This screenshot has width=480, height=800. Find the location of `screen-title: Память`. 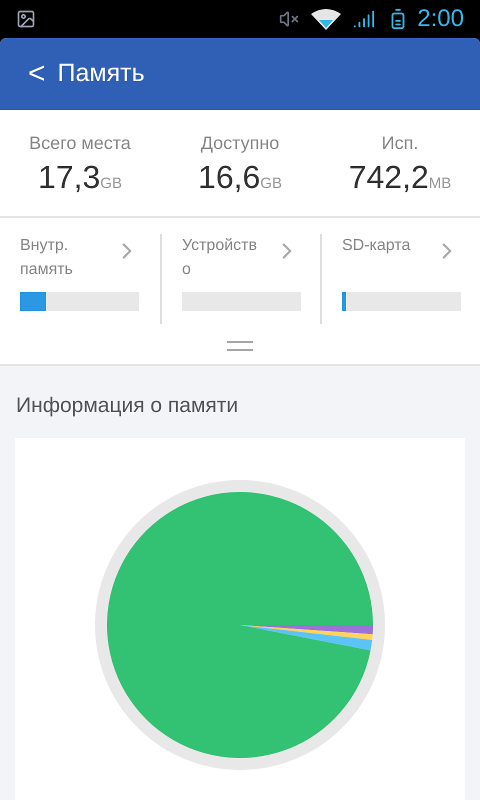

screen-title: Память is located at coordinates (101, 74).